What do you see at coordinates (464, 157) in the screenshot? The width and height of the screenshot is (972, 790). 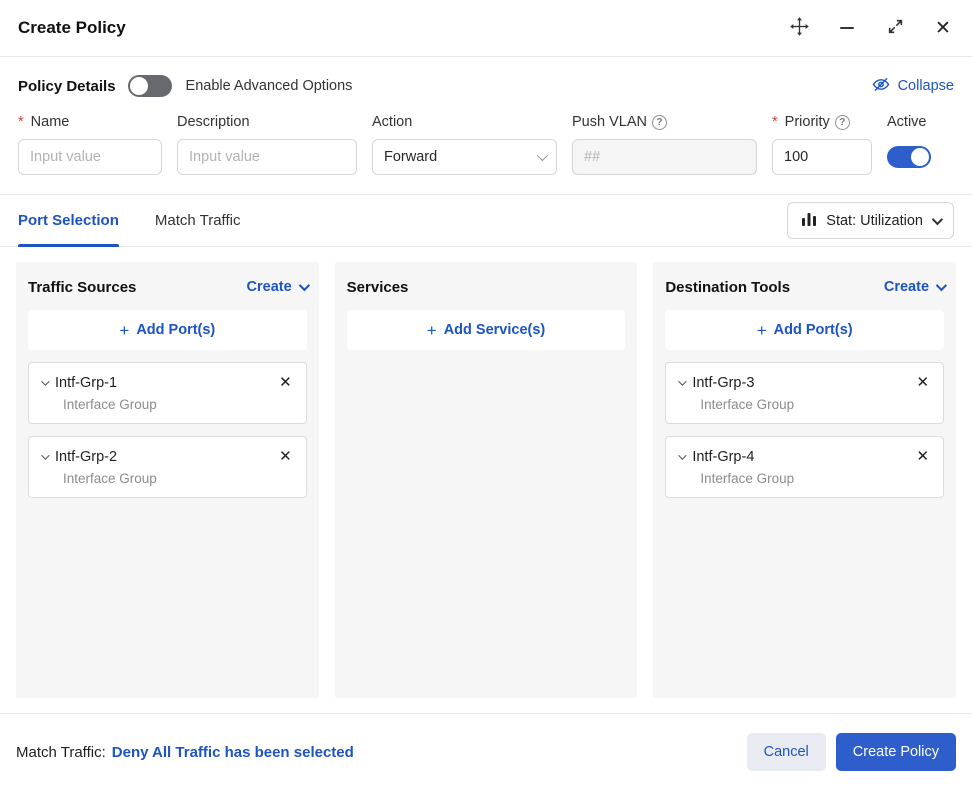 I see `action-select: Forward` at bounding box center [464, 157].